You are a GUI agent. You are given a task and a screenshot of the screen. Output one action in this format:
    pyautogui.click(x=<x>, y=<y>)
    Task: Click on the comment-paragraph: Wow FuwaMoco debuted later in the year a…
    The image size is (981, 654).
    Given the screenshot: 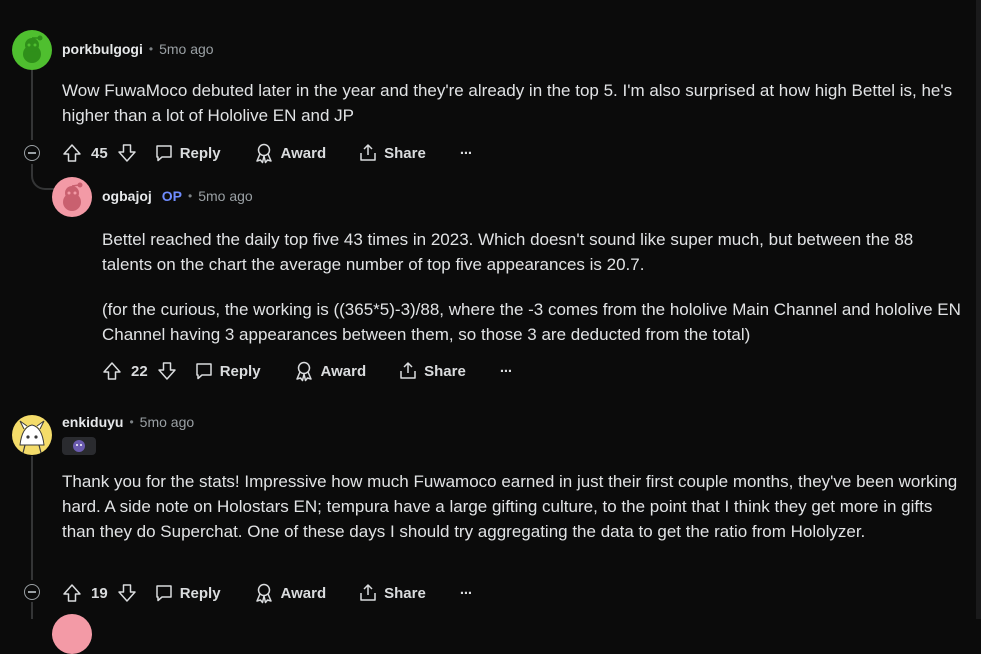 What is the action you would take?
    pyautogui.click(x=507, y=103)
    